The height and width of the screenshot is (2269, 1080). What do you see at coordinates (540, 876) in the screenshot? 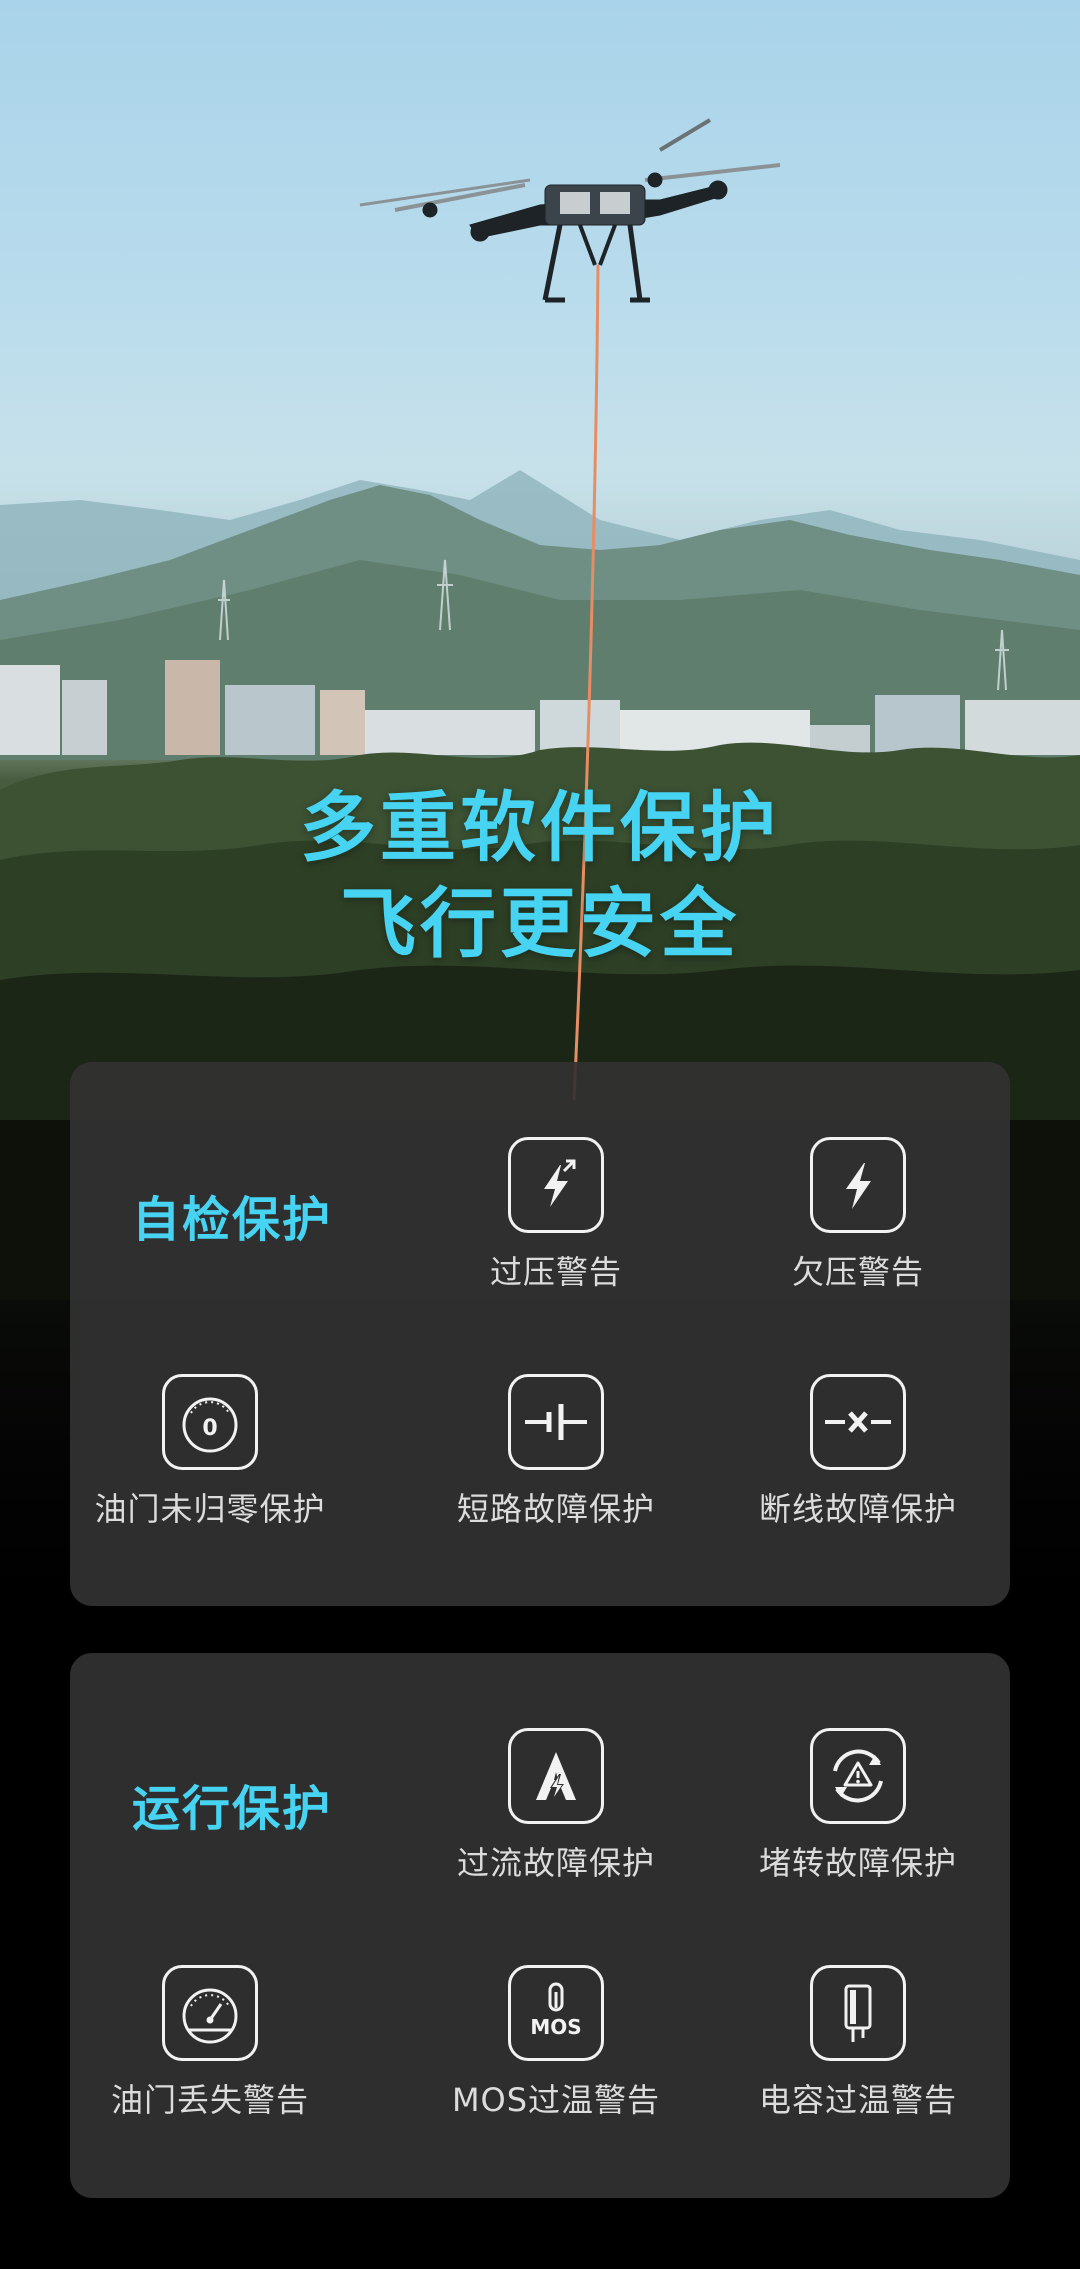
I see `headline: 多重软件保护 飞行更安全` at bounding box center [540, 876].